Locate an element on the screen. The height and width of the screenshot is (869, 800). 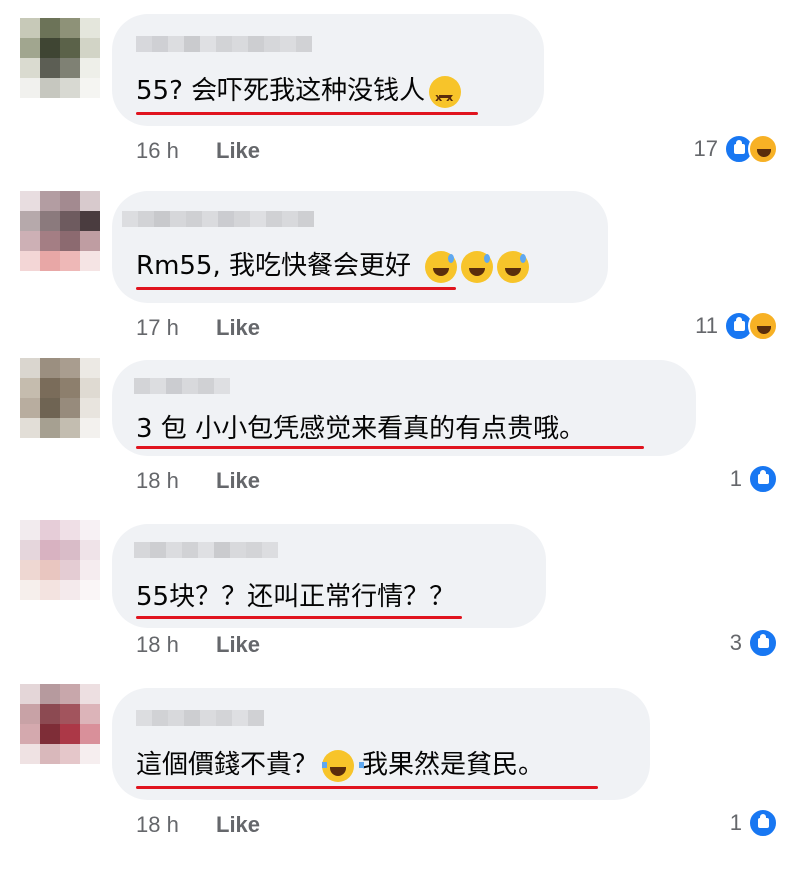
reaction-count: 17 is located at coordinates (705, 148).